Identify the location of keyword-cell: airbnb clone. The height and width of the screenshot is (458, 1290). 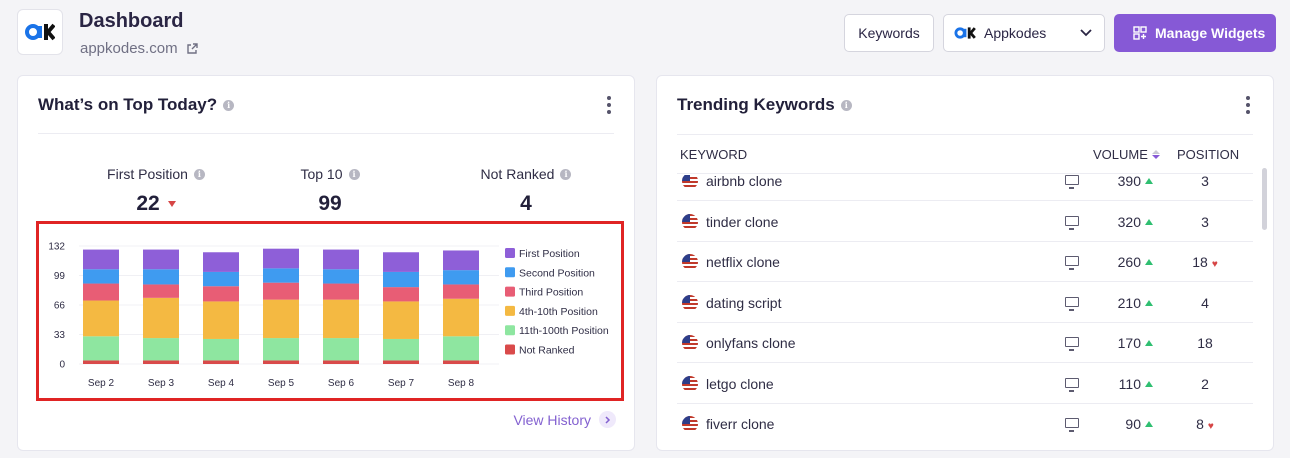
(744, 182).